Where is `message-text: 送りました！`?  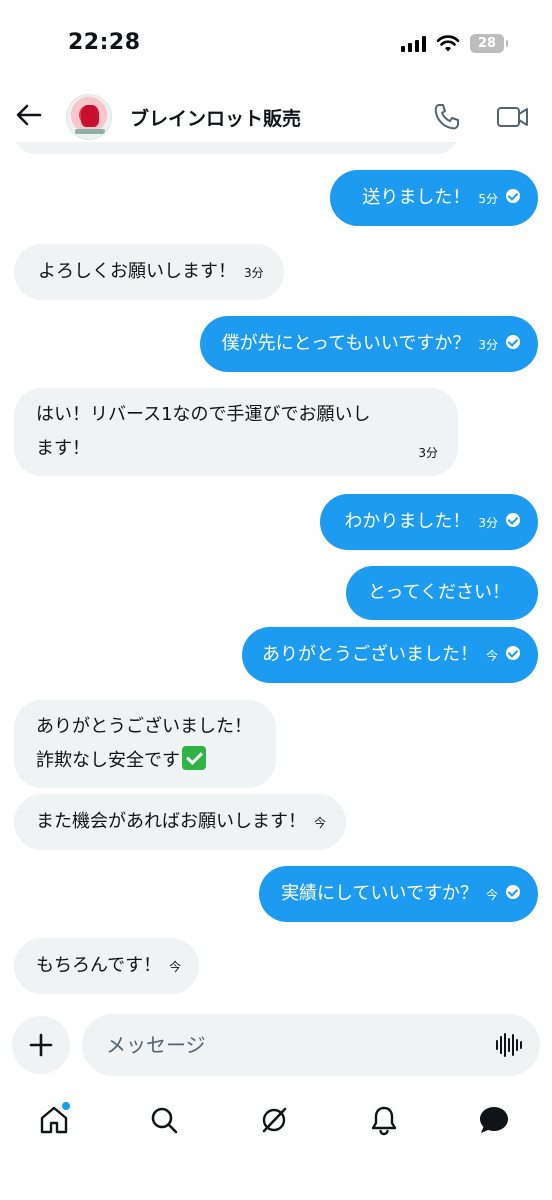
message-text: 送りました！ is located at coordinates (416, 197).